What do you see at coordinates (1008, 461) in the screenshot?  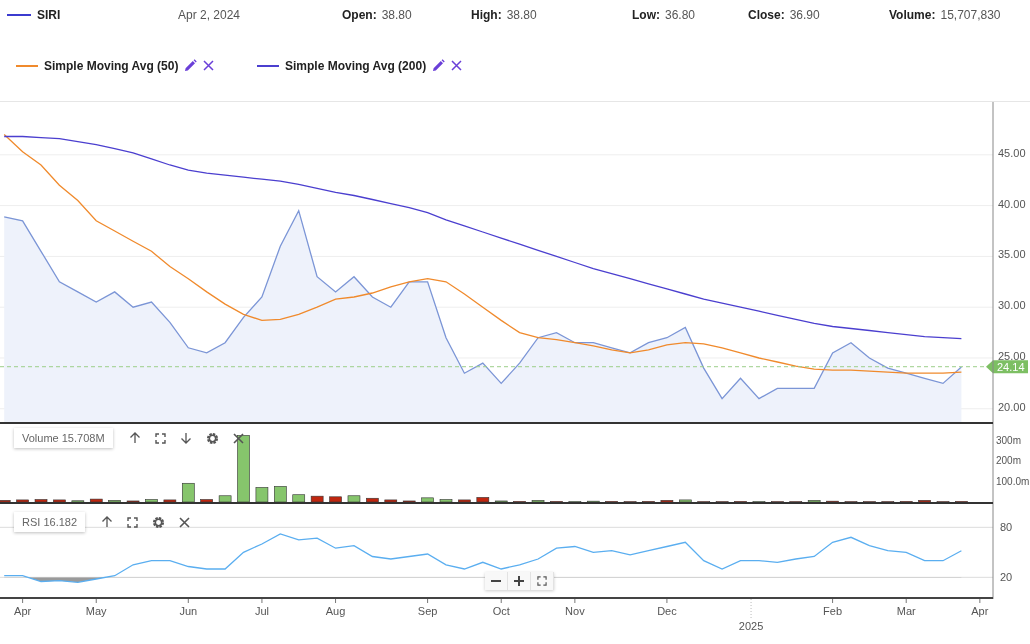 I see `axis-label: 200m` at bounding box center [1008, 461].